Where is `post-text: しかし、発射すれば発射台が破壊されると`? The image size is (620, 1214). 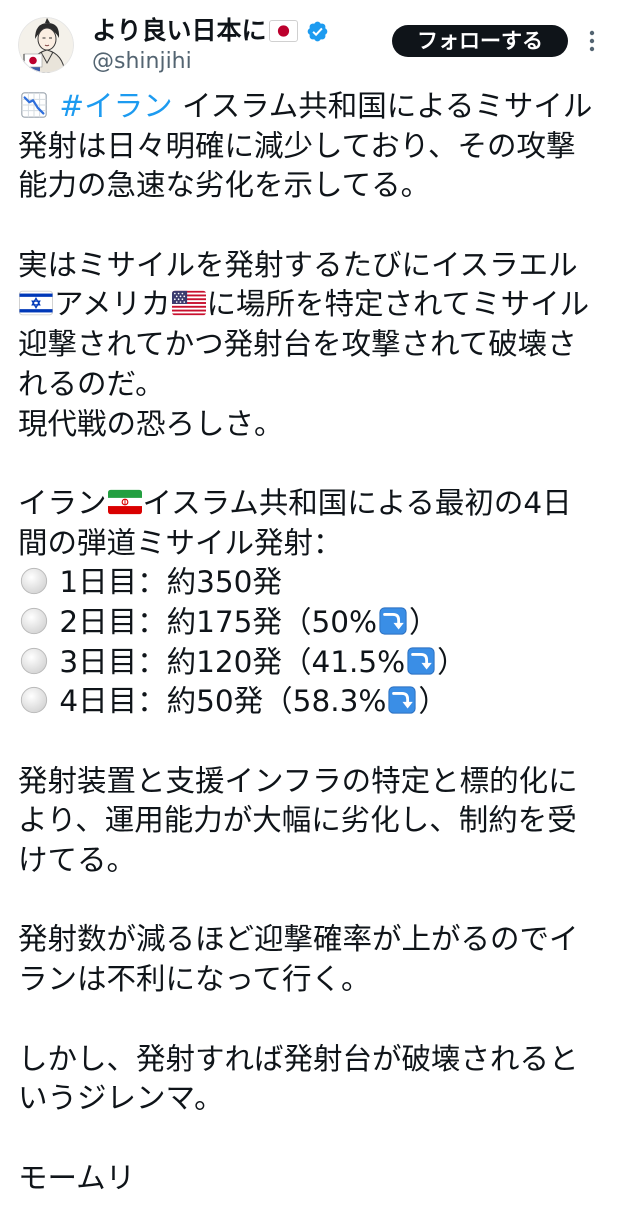 post-text: しかし、発射すれば発射台が破壊されると is located at coordinates (298, 1058).